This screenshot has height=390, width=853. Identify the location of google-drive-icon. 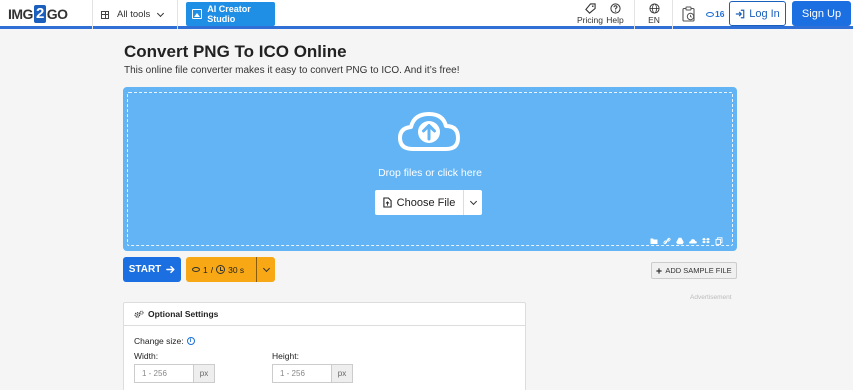
(680, 238).